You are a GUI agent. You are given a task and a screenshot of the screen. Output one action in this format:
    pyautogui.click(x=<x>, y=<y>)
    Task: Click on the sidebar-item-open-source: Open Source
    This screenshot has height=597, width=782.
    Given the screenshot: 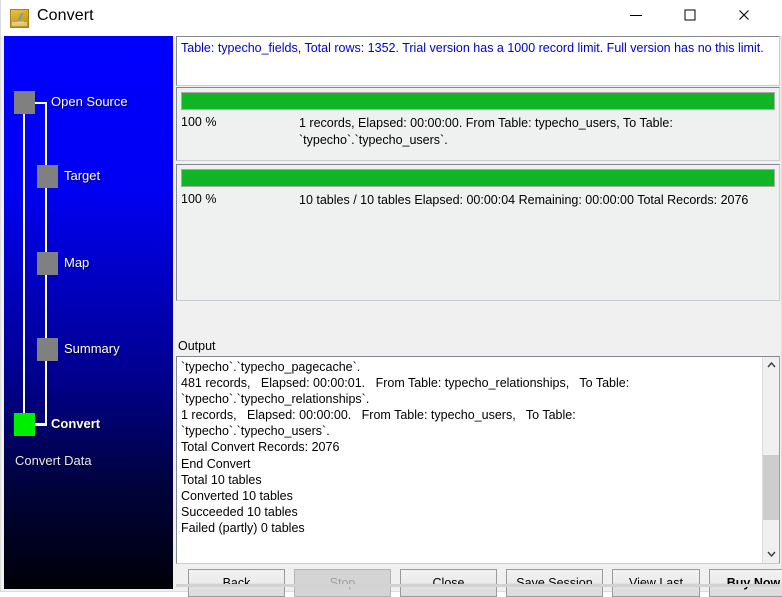 What is the action you would take?
    pyautogui.click(x=88, y=103)
    